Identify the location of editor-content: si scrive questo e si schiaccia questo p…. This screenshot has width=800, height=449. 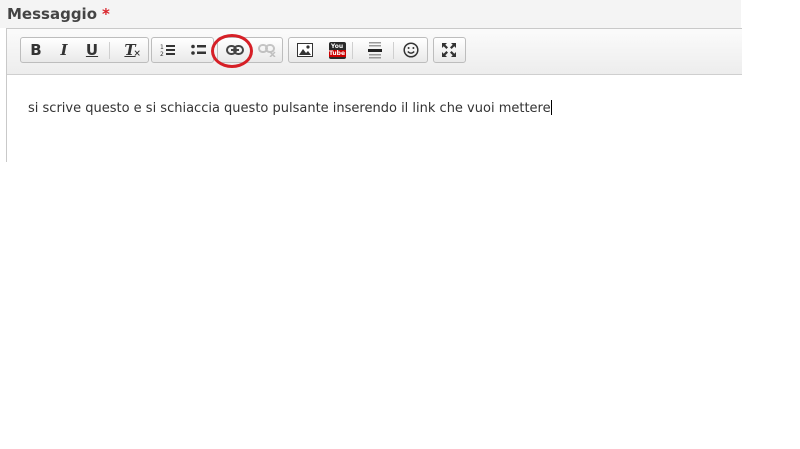
(290, 108).